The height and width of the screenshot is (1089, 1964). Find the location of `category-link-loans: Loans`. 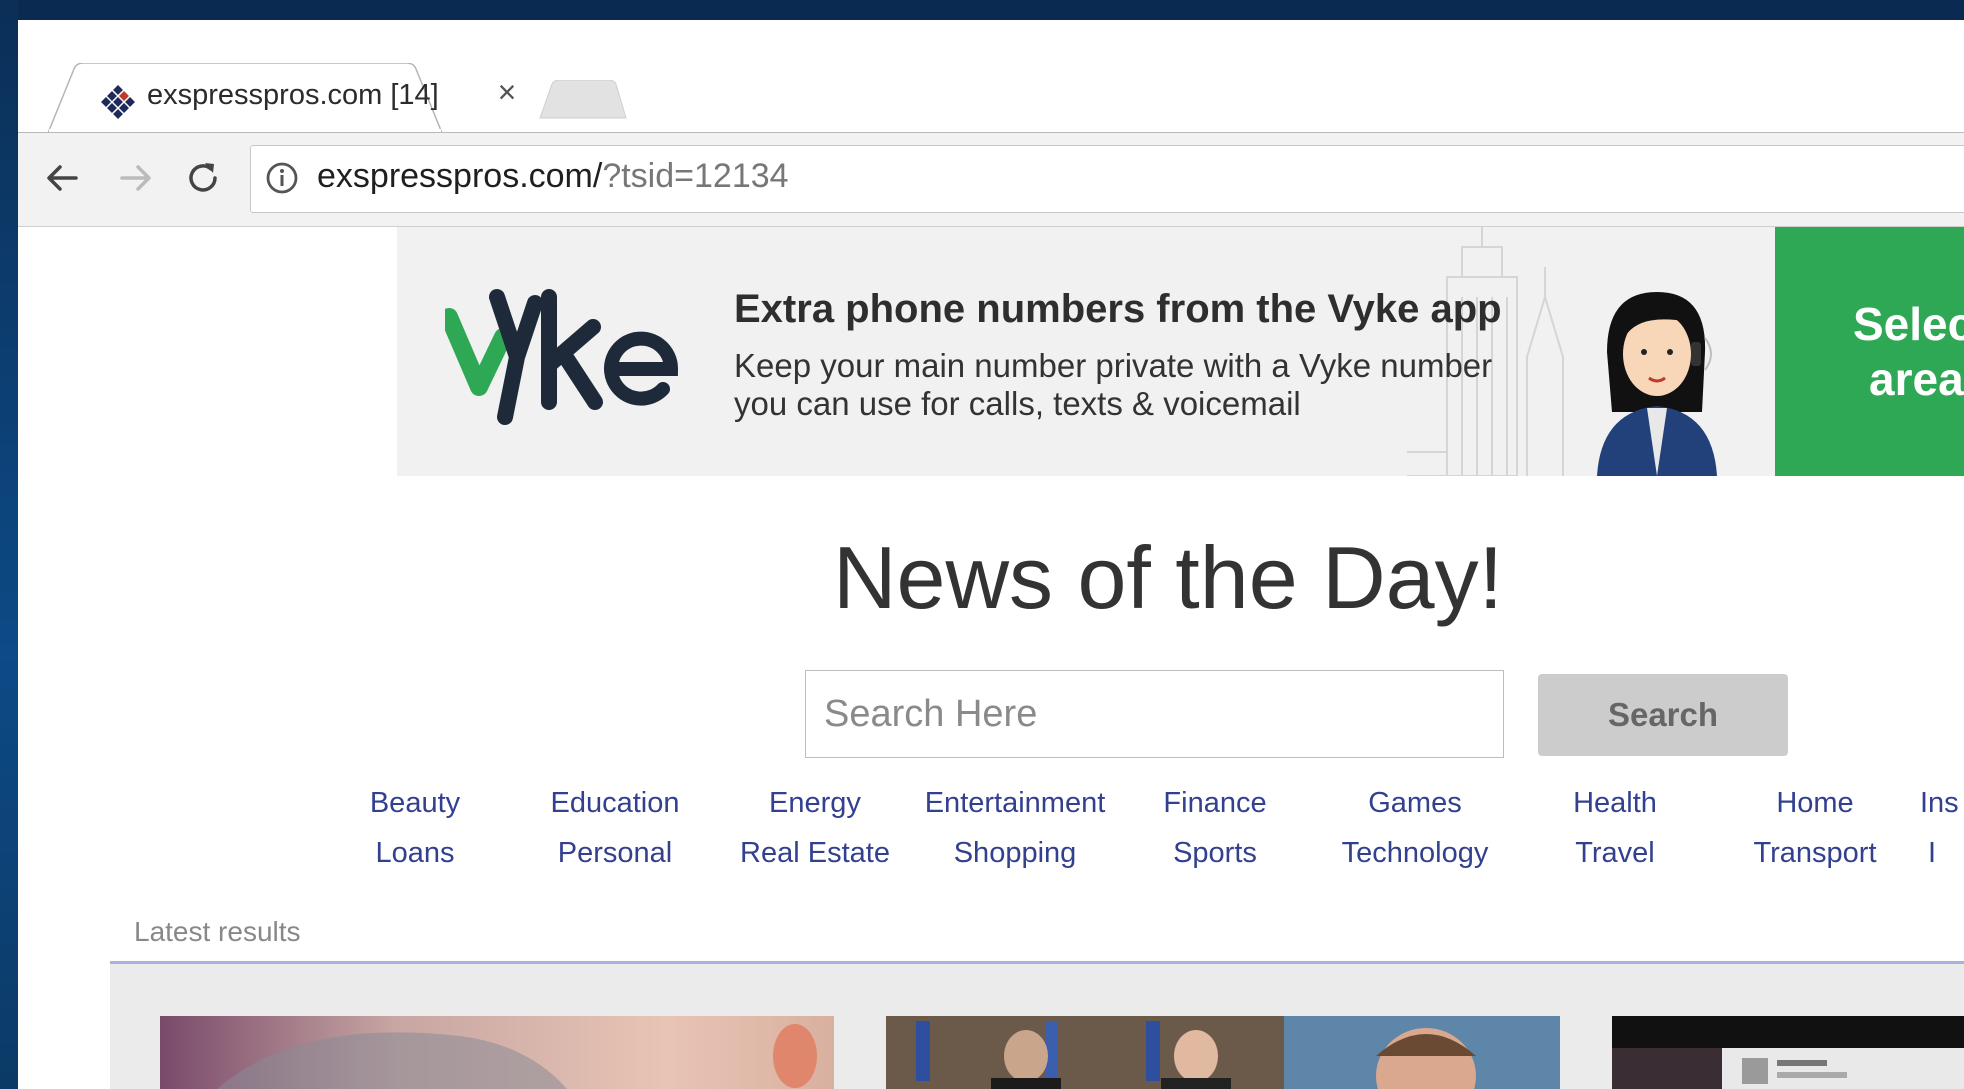

category-link-loans: Loans is located at coordinates (415, 853).